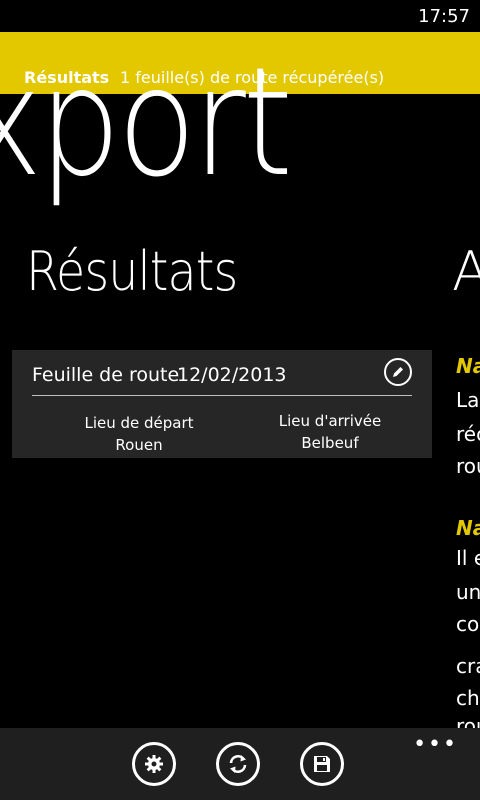  I want to click on next-panel-line: rou, so click(468, 466).